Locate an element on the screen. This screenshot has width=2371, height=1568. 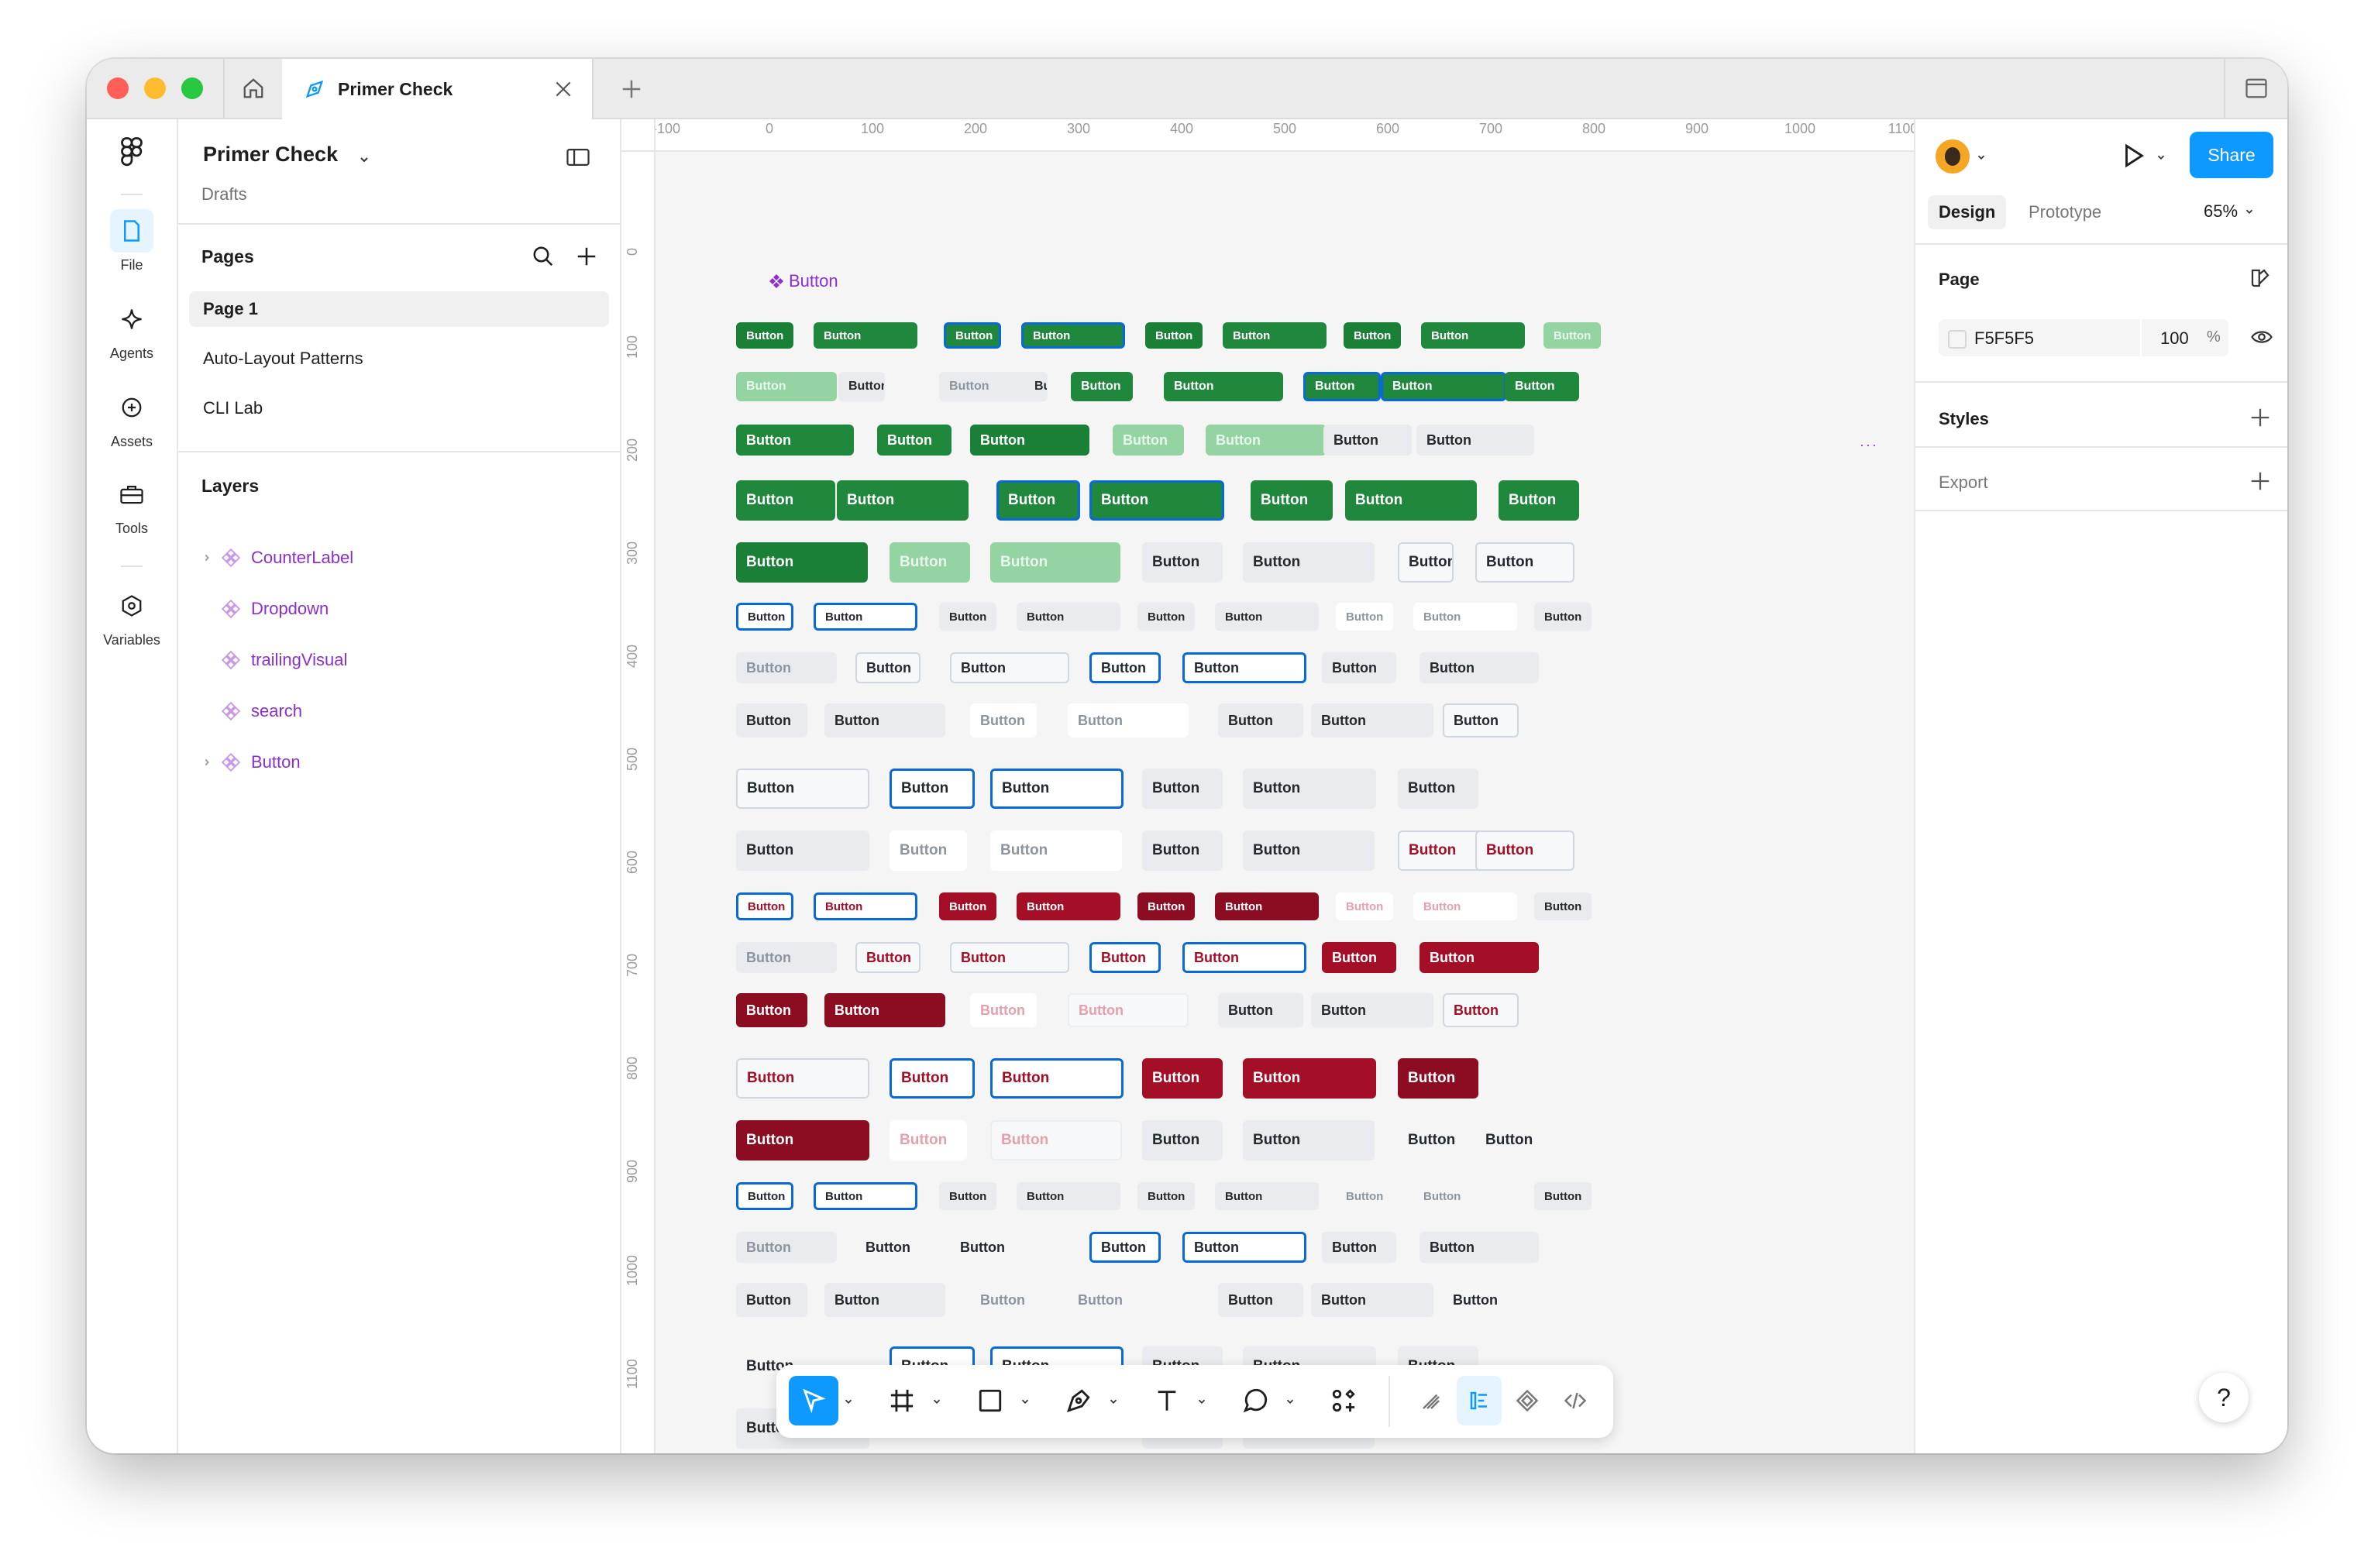
draw-mode-toggle is located at coordinates (1432, 1400).